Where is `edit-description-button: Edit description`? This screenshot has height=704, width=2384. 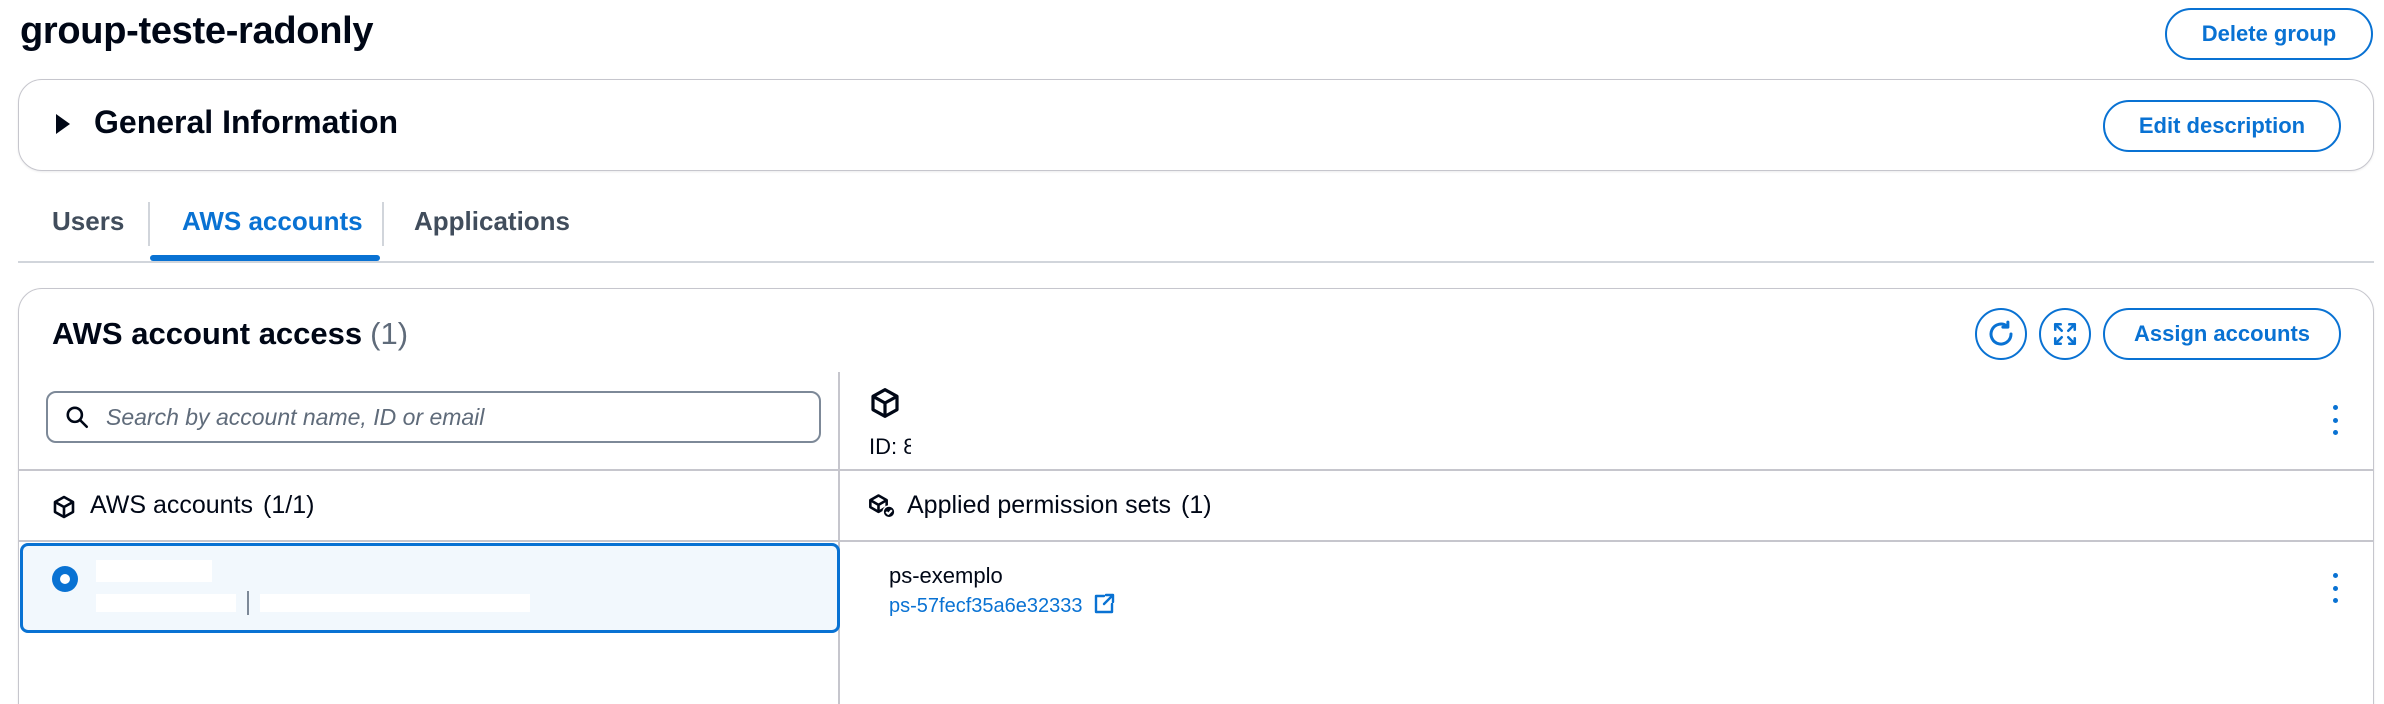
edit-description-button: Edit description is located at coordinates (2222, 126).